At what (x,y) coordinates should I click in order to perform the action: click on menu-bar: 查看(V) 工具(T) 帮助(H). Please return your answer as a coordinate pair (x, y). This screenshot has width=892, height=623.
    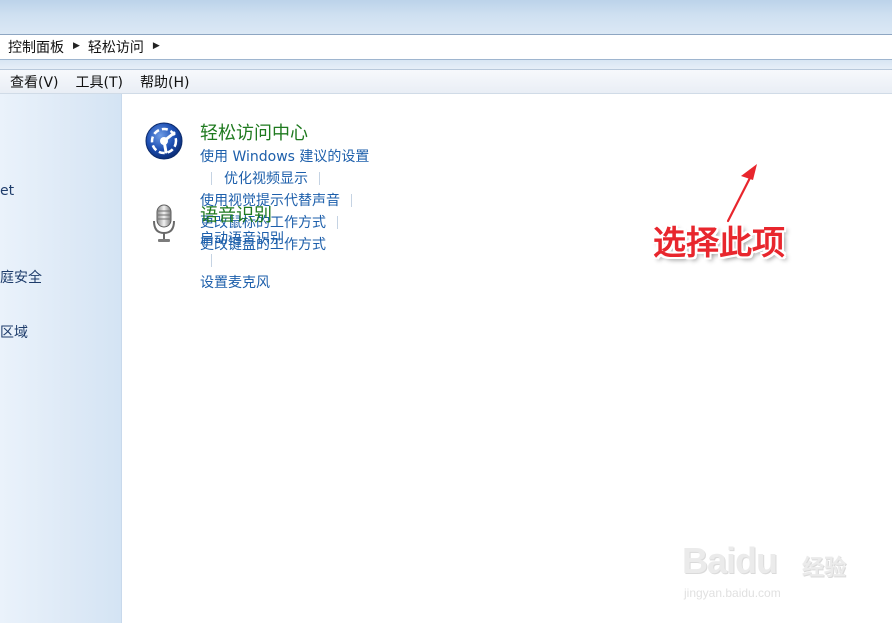
    Looking at the image, I should click on (446, 81).